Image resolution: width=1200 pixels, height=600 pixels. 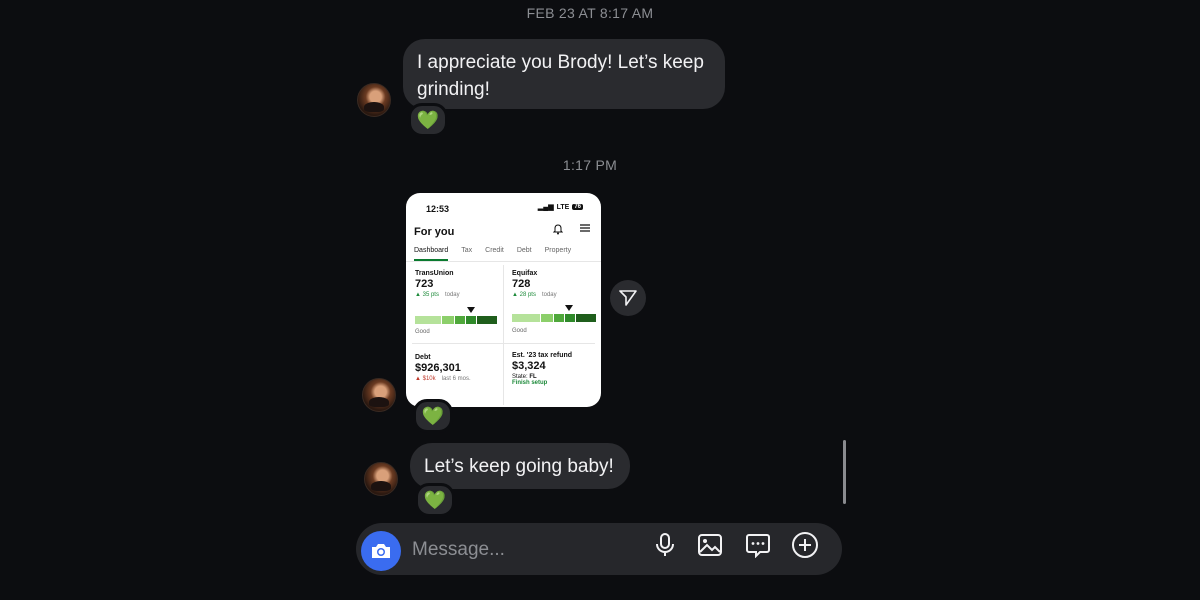 I want to click on credit-score: 723, so click(x=424, y=284).